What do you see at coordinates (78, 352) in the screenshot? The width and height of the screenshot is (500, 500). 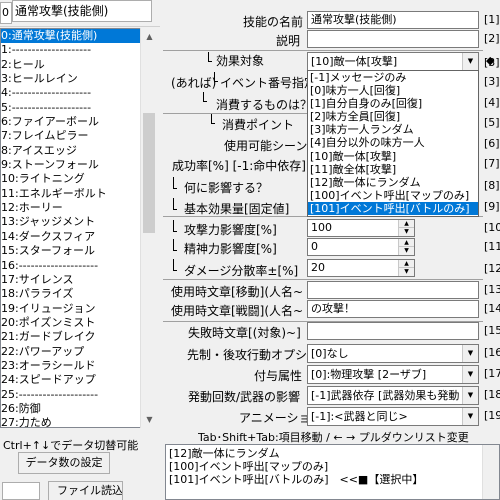 I see `skill-list-item: 22:パワーアップ` at bounding box center [78, 352].